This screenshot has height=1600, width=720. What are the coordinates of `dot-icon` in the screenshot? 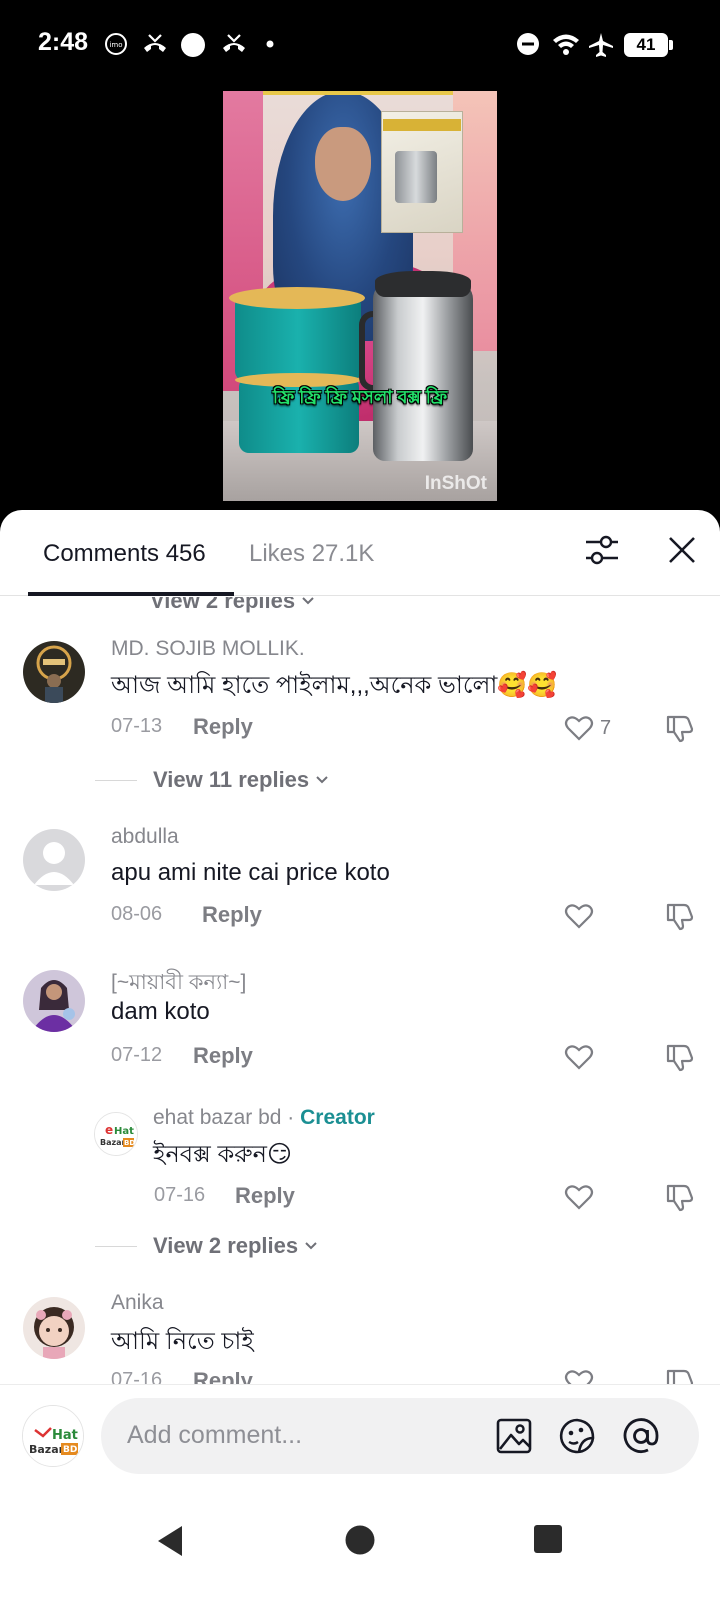 It's located at (270, 44).